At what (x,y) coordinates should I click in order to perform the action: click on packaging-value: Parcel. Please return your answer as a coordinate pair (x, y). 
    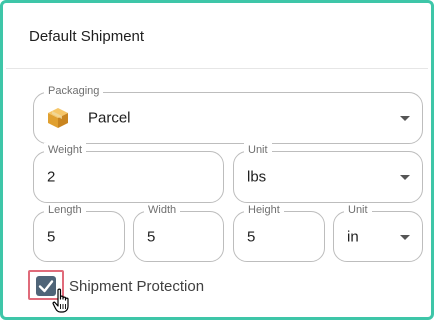
    Looking at the image, I should click on (109, 118).